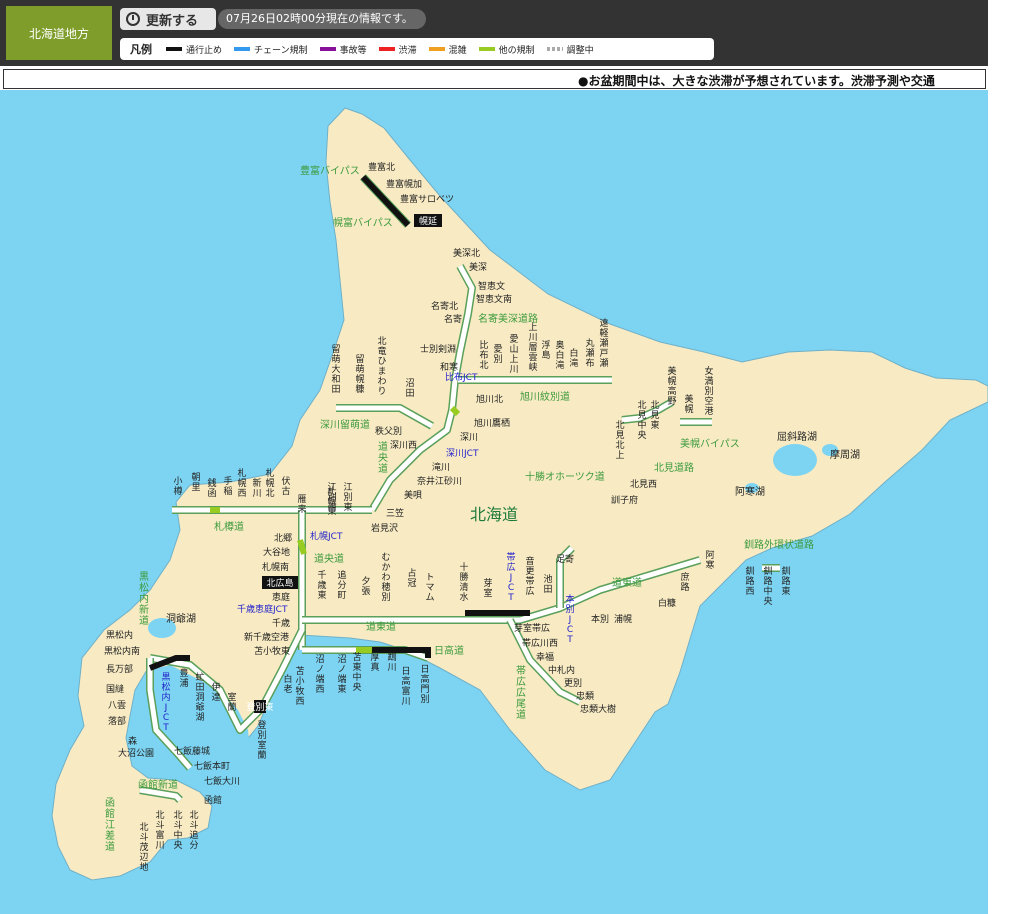  What do you see at coordinates (540, 643) in the screenshot?
I see `ic-label: 帯広川西` at bounding box center [540, 643].